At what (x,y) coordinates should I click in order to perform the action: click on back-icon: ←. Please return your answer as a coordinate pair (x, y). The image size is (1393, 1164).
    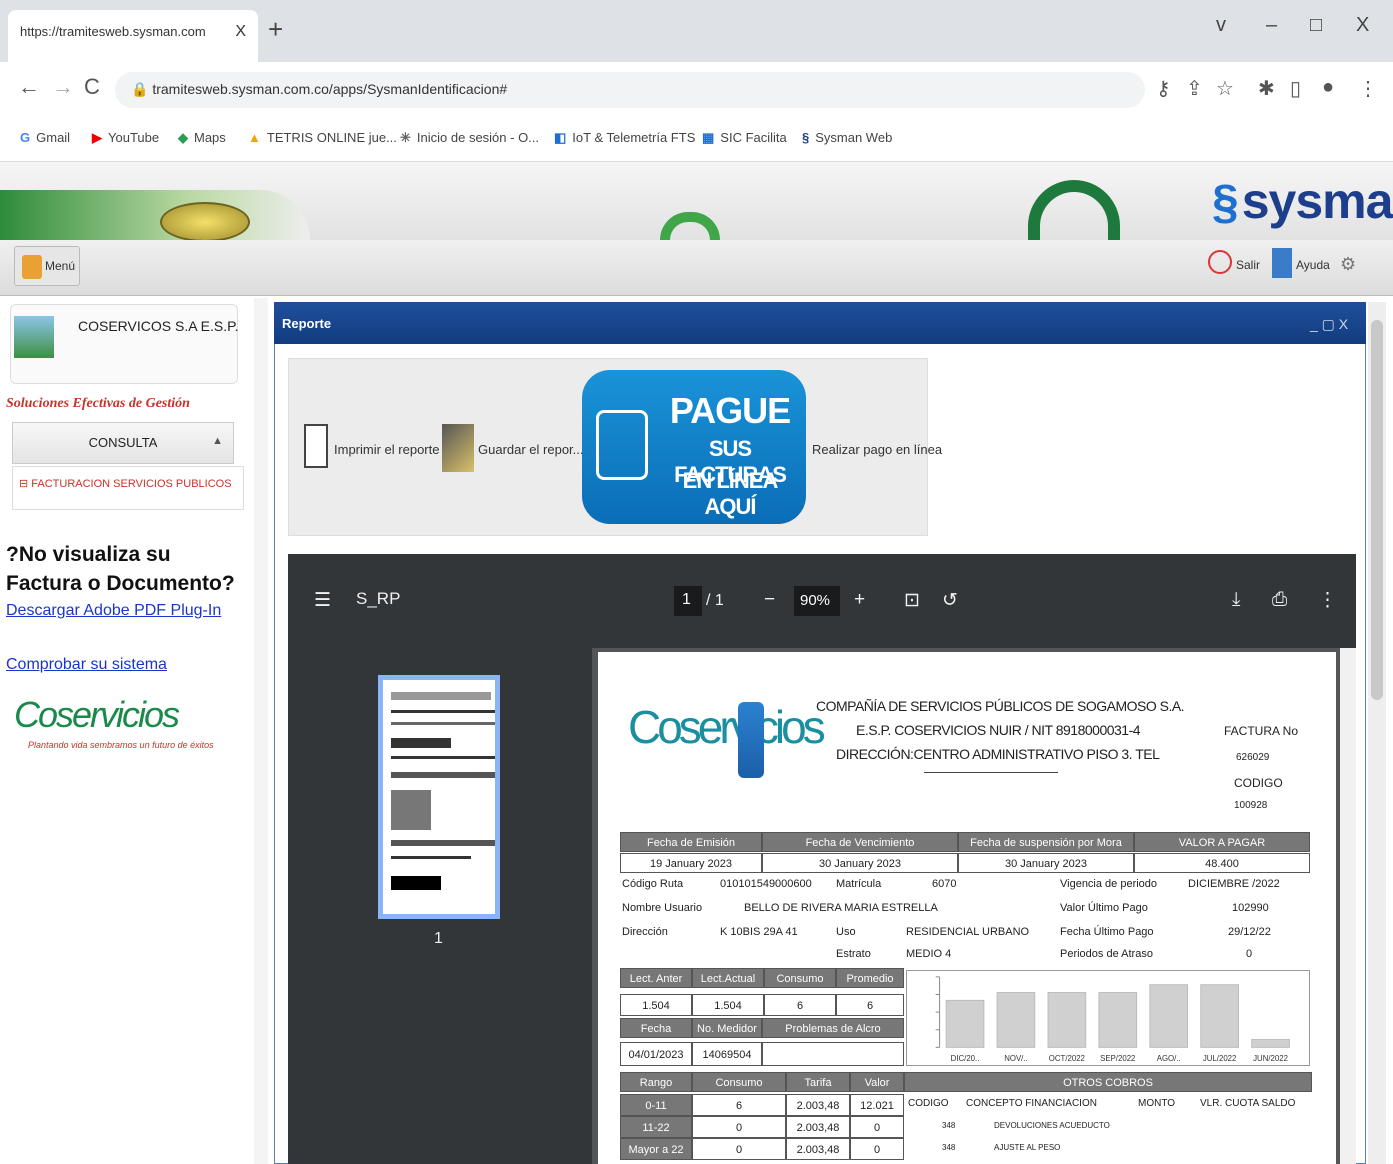
    Looking at the image, I should click on (29, 87).